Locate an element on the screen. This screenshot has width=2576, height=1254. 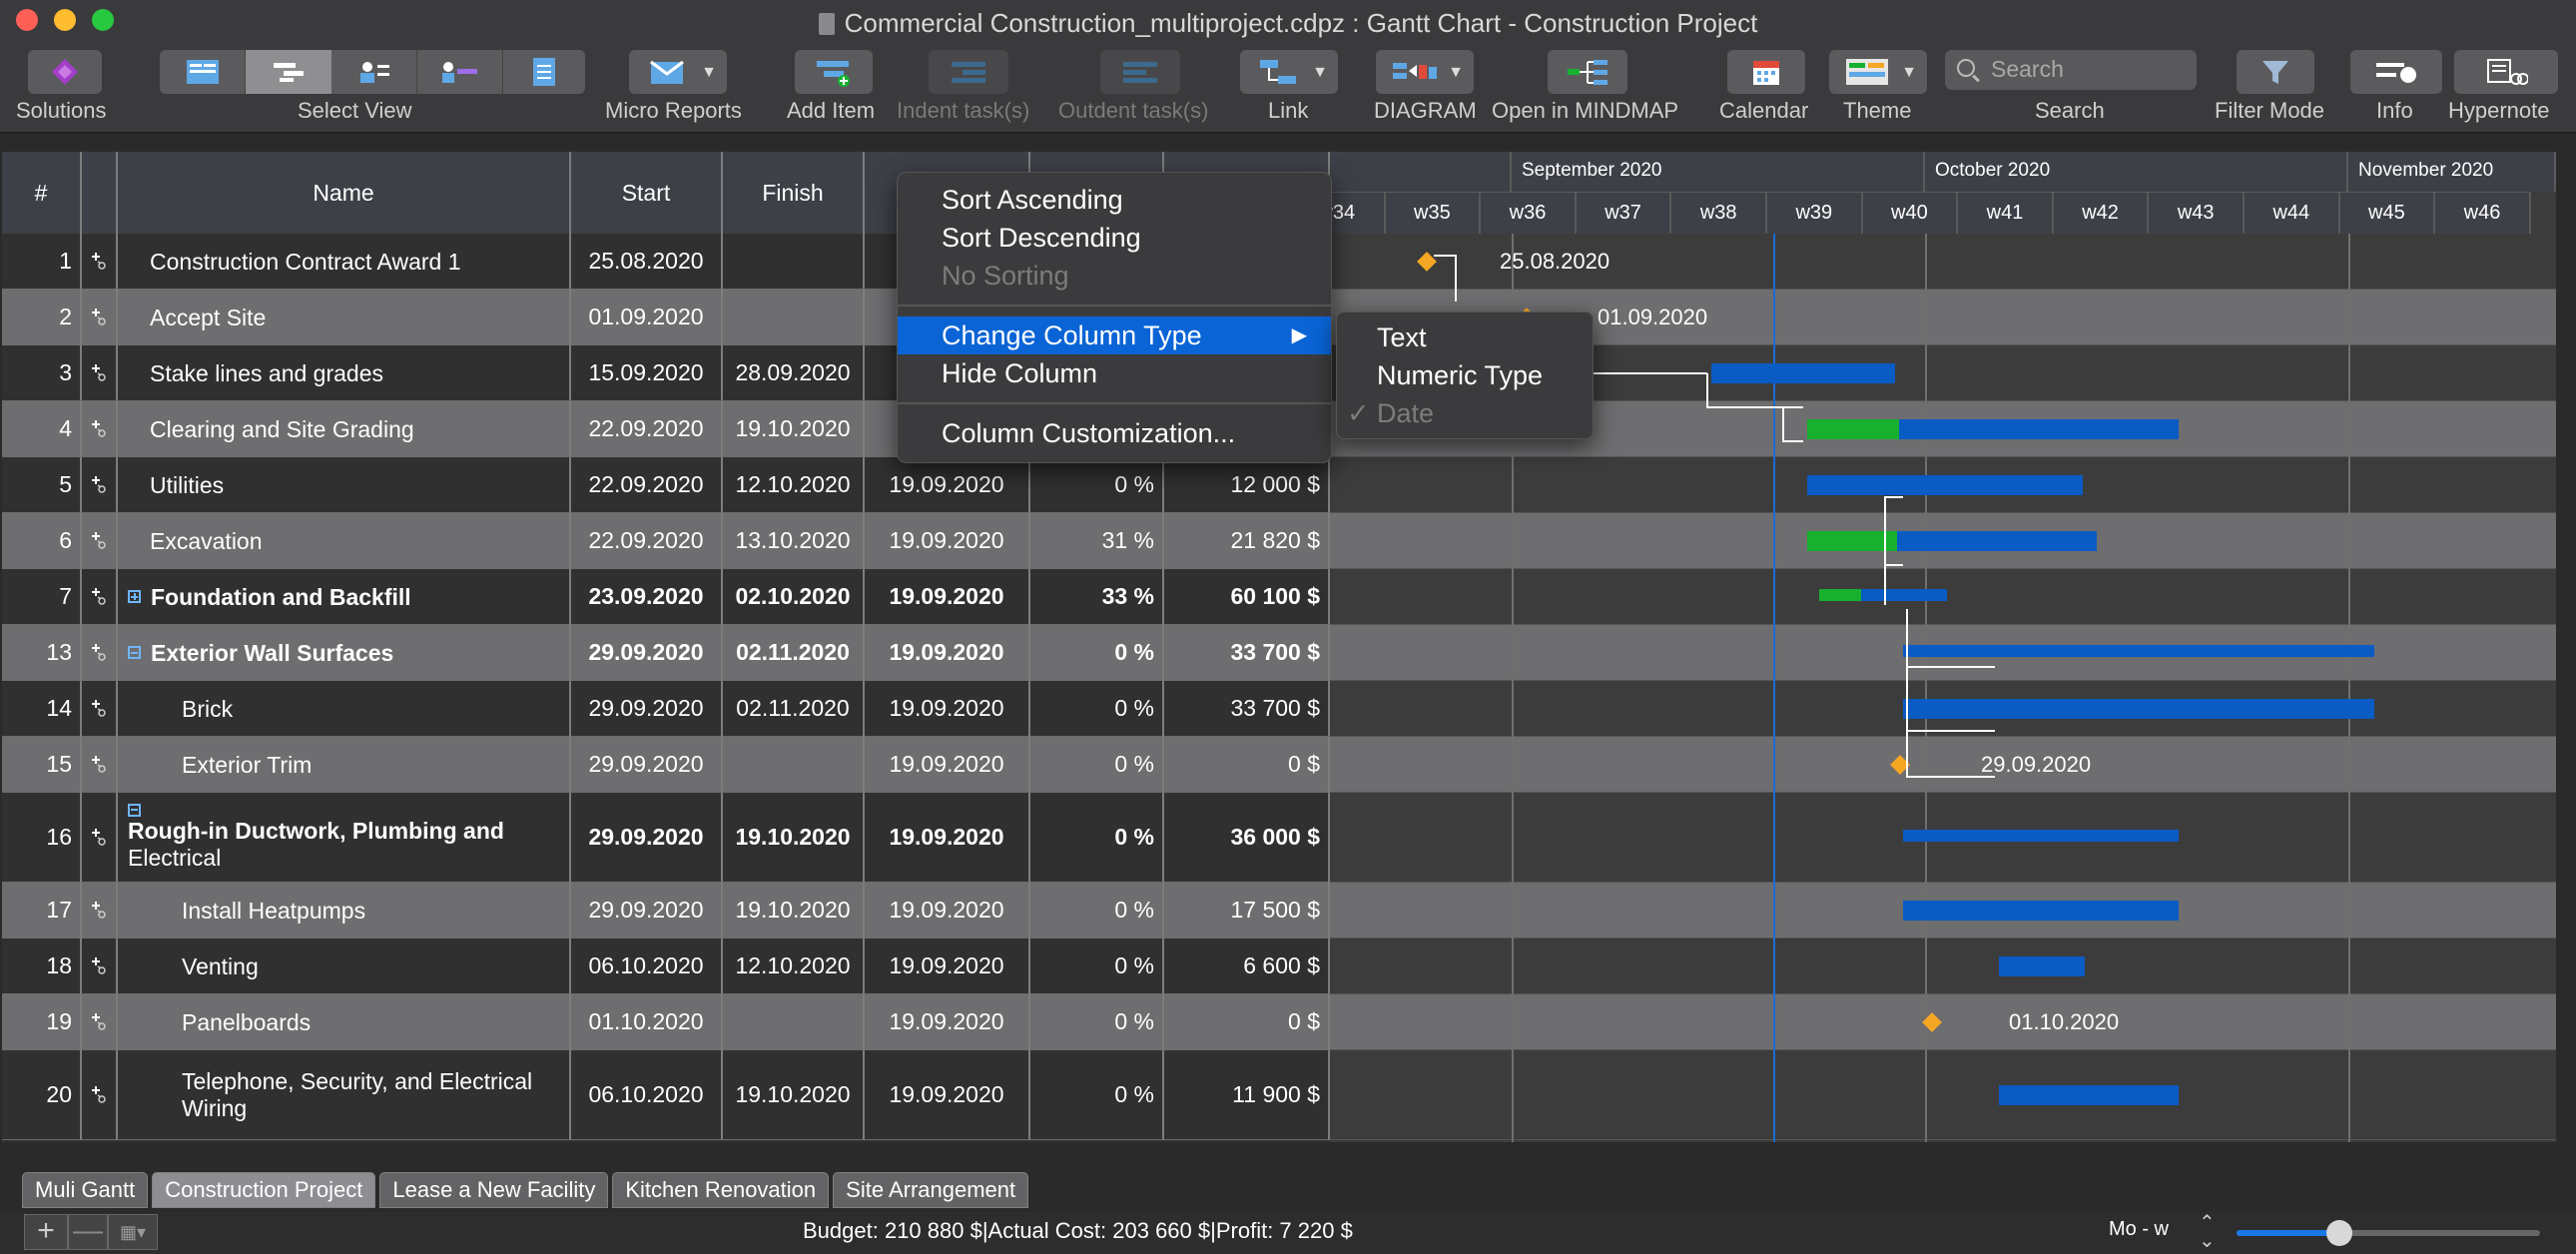
menu-separator is located at coordinates (1114, 306).